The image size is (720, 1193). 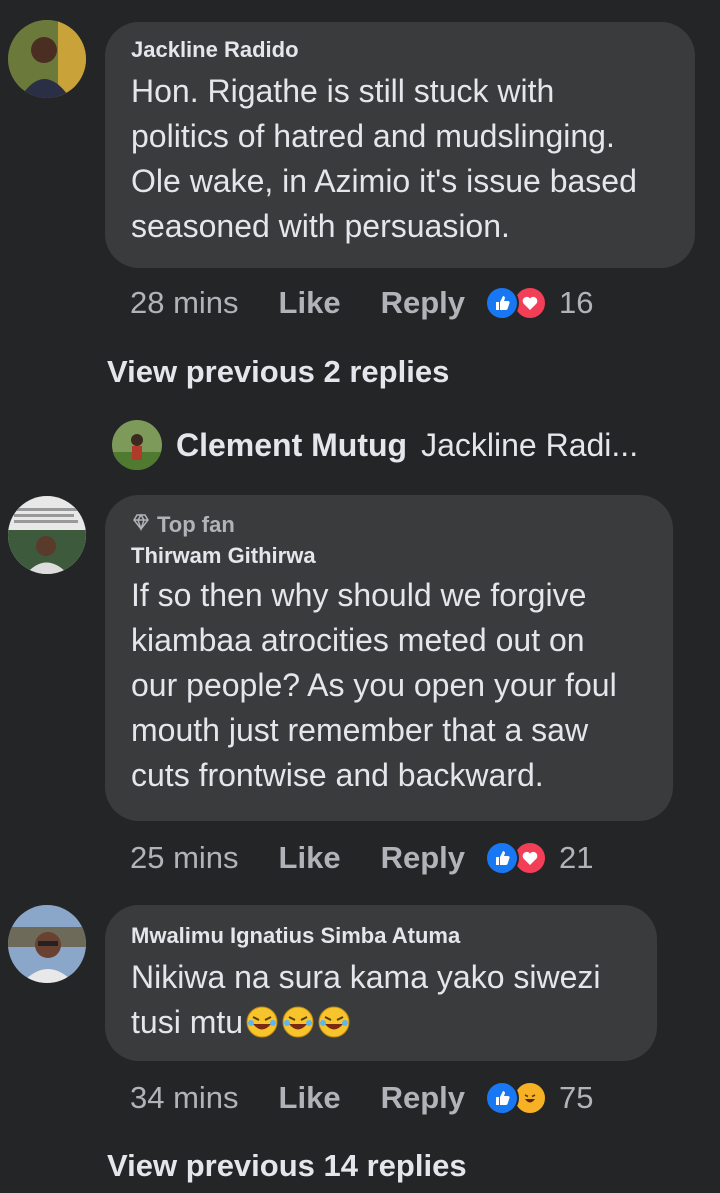 What do you see at coordinates (291, 445) in the screenshot?
I see `reply-author: Clement Mutug` at bounding box center [291, 445].